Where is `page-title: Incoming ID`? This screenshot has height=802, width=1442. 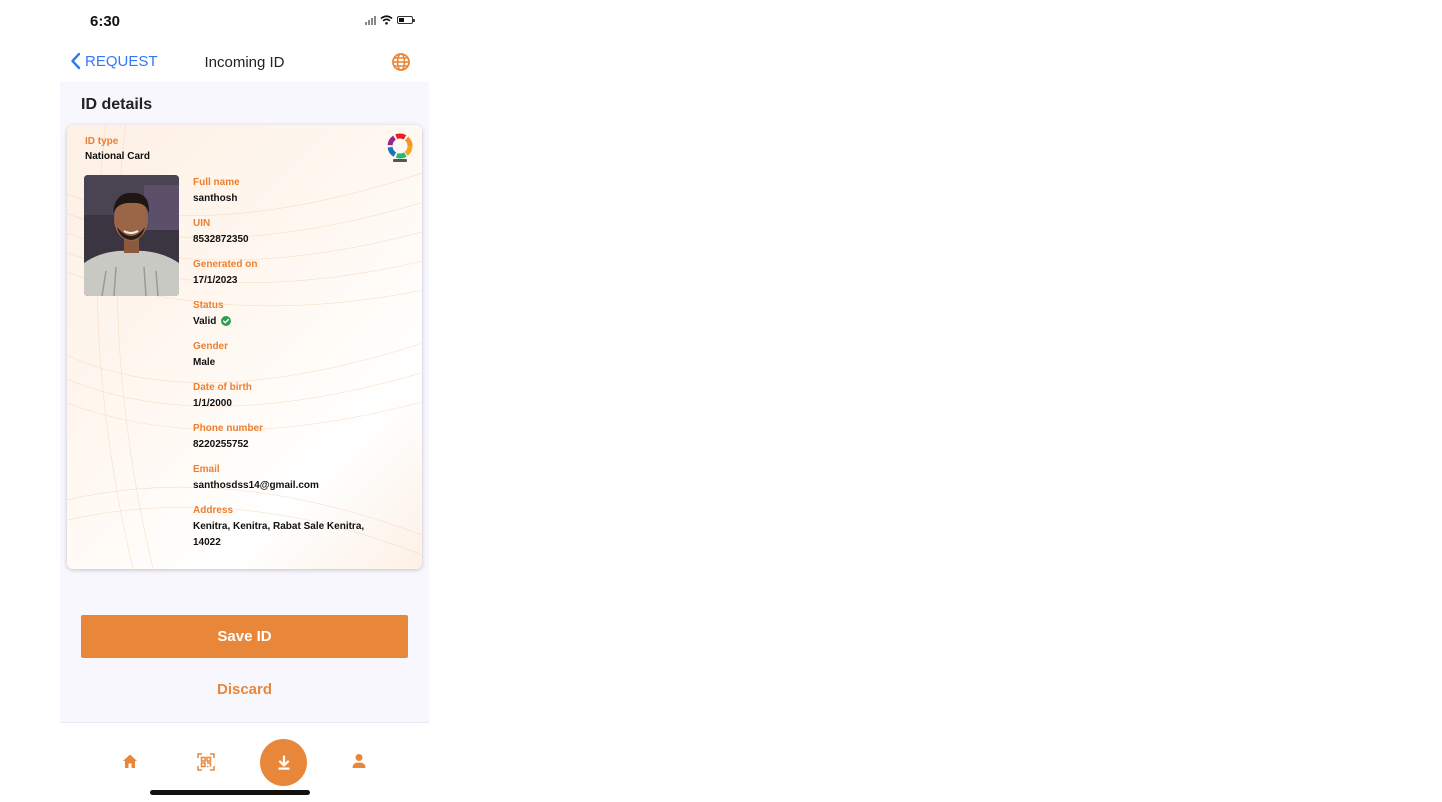 page-title: Incoming ID is located at coordinates (244, 62).